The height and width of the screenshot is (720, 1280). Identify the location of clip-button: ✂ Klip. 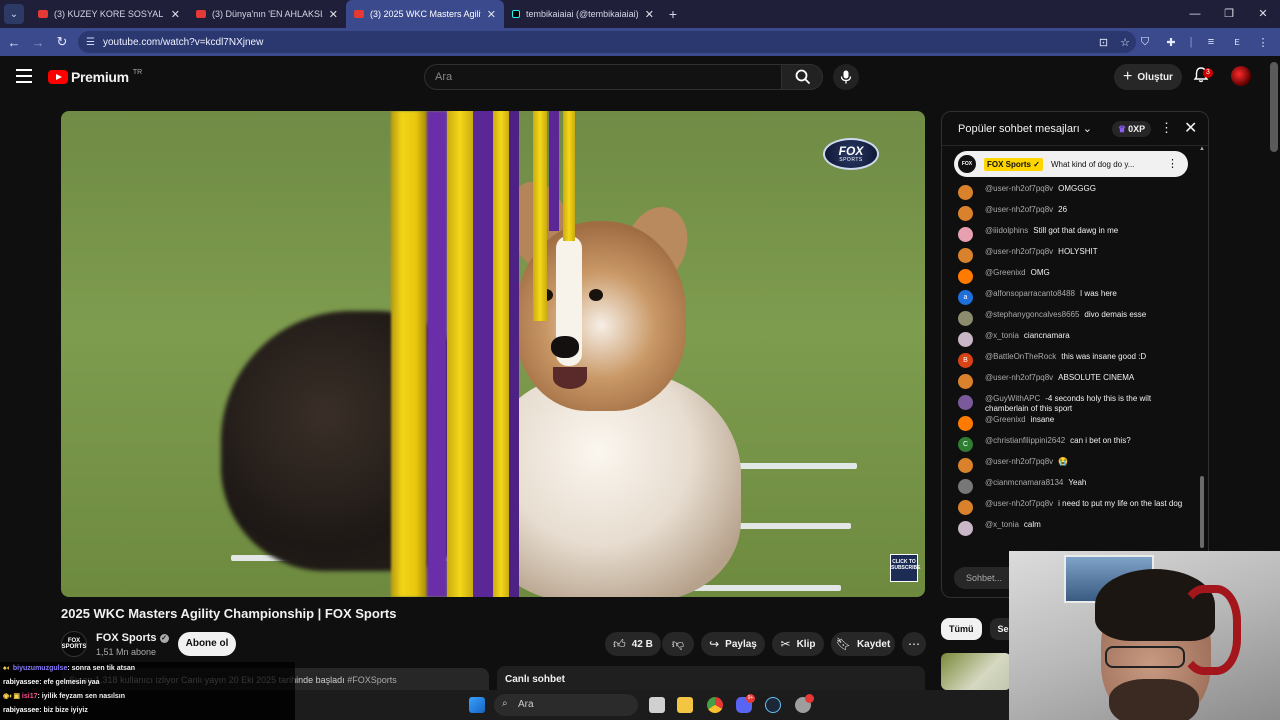
(798, 644).